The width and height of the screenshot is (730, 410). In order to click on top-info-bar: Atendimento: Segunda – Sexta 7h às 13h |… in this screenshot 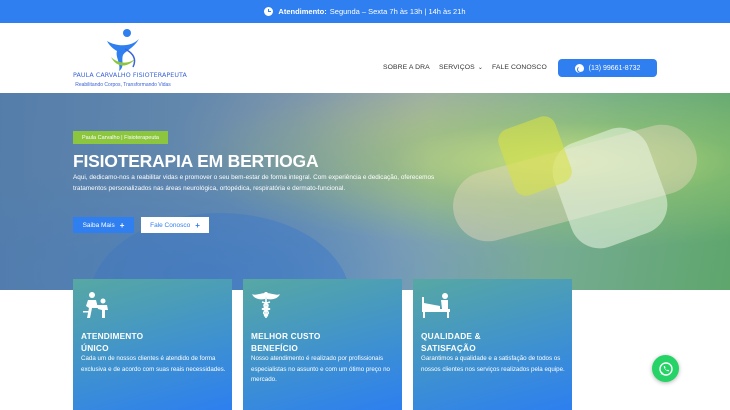, I will do `click(365, 11)`.